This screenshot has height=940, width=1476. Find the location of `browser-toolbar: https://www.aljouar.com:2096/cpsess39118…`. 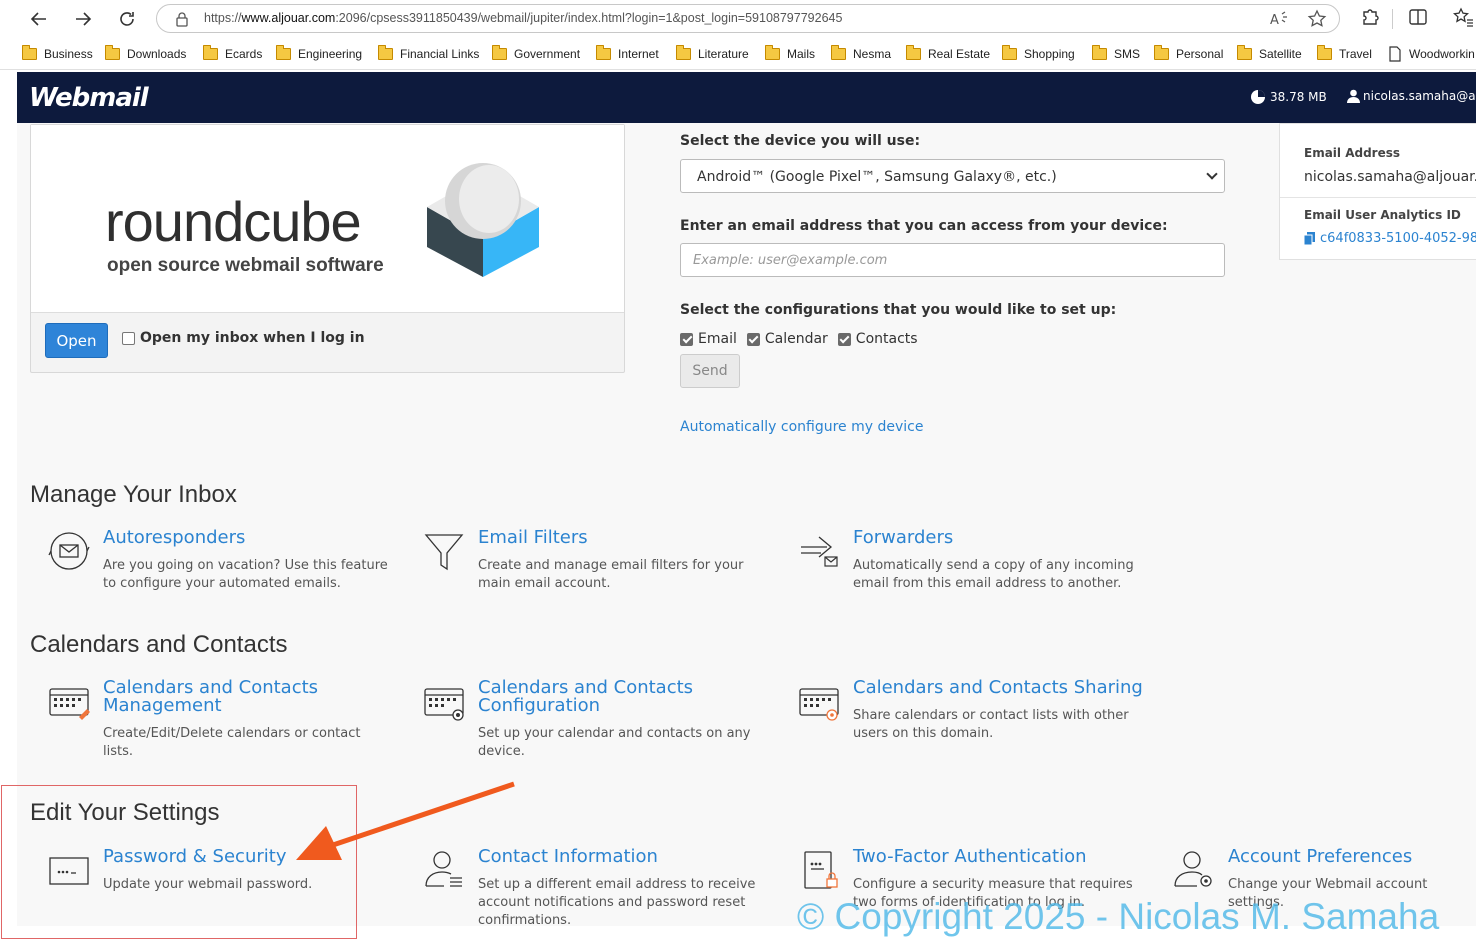

browser-toolbar: https://www.aljouar.com:2096/cpsess39118… is located at coordinates (738, 19).